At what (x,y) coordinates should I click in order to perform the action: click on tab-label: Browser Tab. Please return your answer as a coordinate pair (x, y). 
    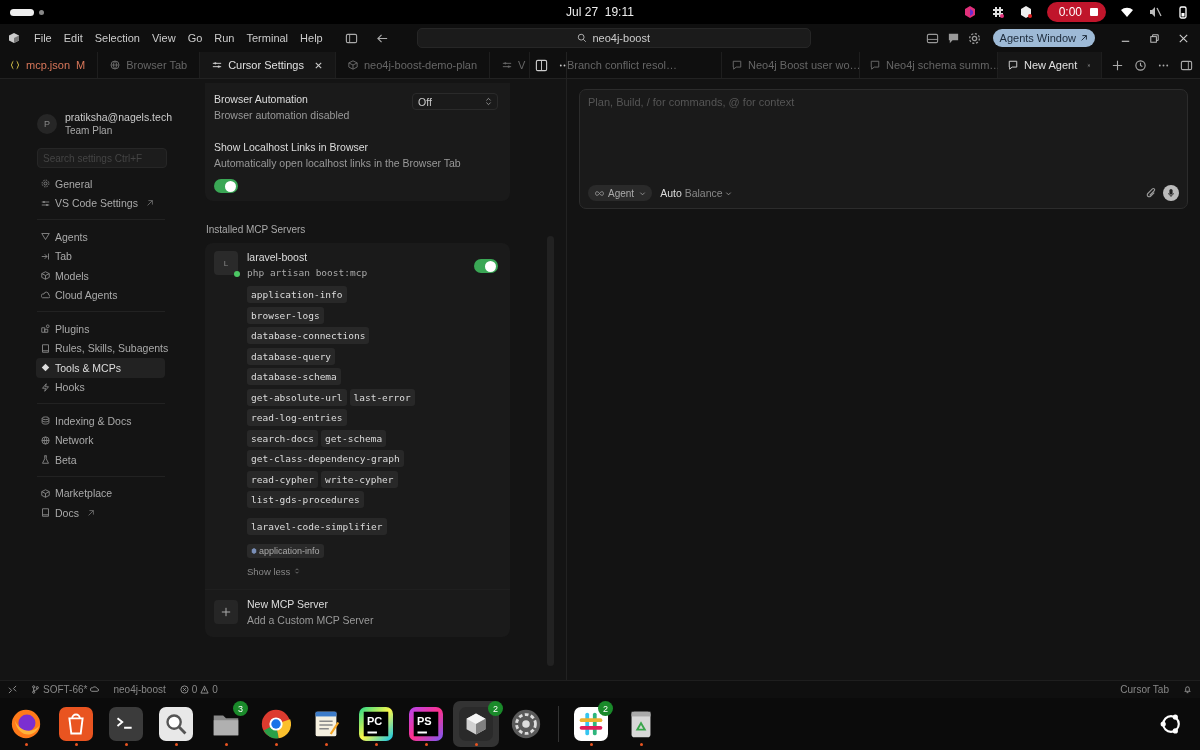
    Looking at the image, I should click on (157, 65).